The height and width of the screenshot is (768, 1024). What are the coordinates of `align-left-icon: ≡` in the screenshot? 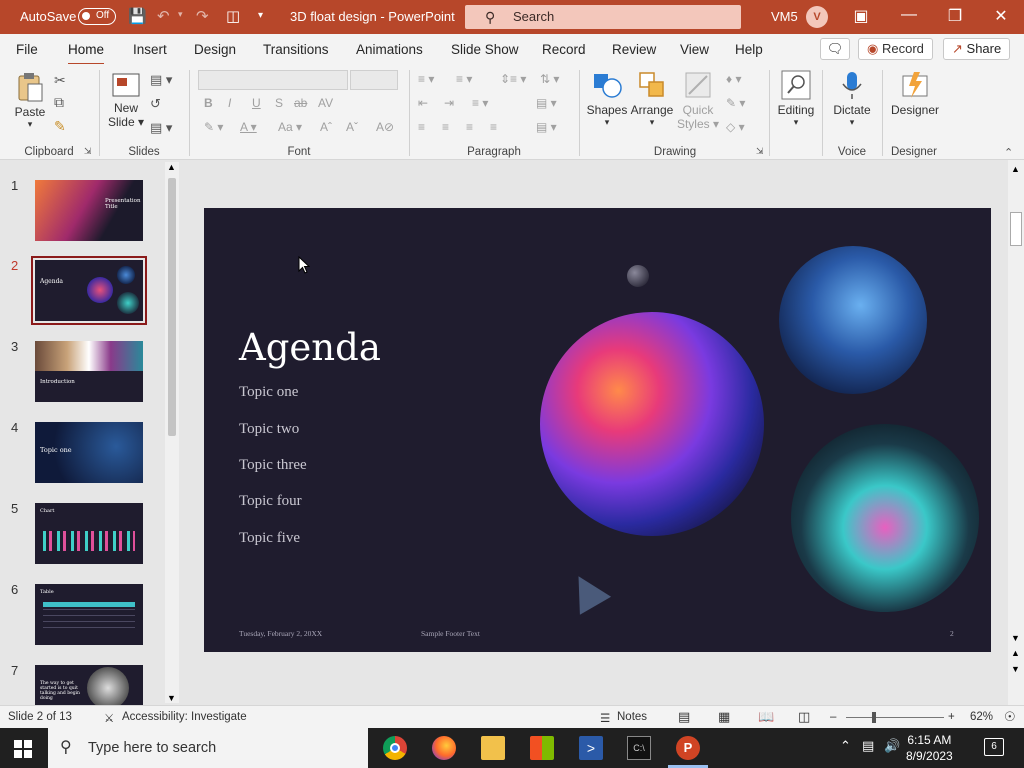 It's located at (421, 127).